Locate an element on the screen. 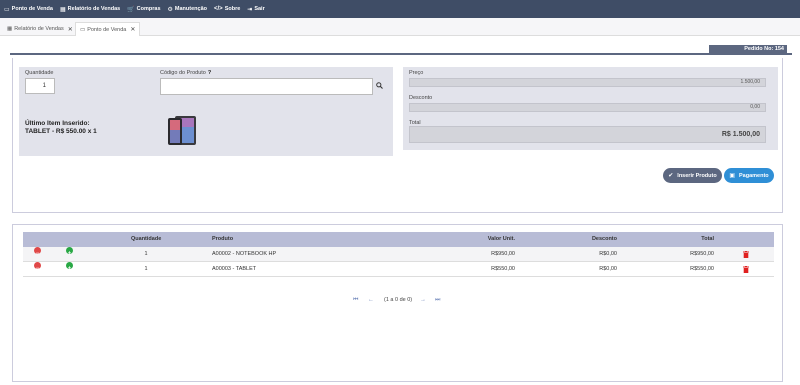 This screenshot has width=800, height=385. cell-product: A00002 - NOTEBOOK HP is located at coordinates (244, 254).